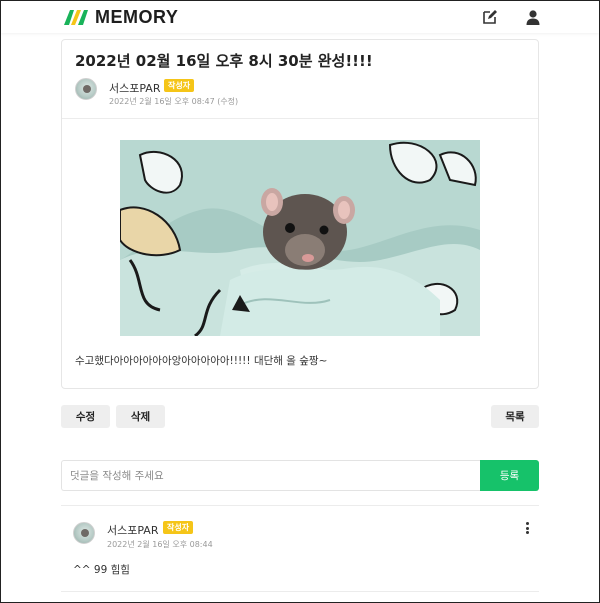 This screenshot has width=600, height=603. Describe the element at coordinates (84, 533) in the screenshot. I see `comment-avatar` at that location.